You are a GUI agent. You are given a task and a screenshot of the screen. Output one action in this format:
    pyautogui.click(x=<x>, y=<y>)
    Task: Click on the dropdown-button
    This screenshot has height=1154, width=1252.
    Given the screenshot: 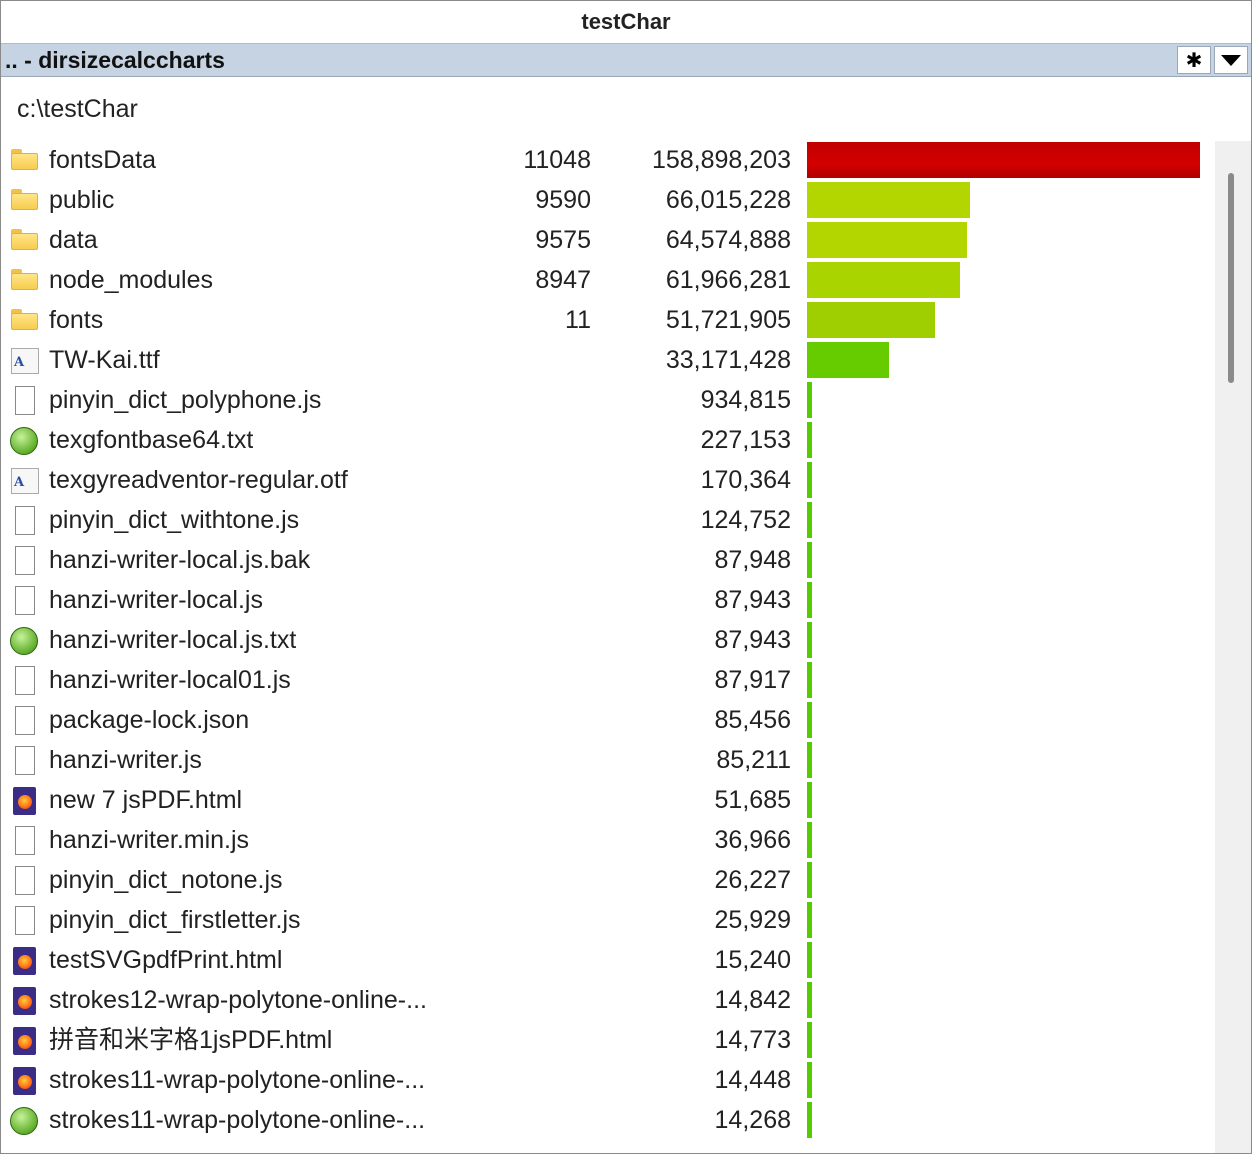 What is the action you would take?
    pyautogui.click(x=1231, y=60)
    